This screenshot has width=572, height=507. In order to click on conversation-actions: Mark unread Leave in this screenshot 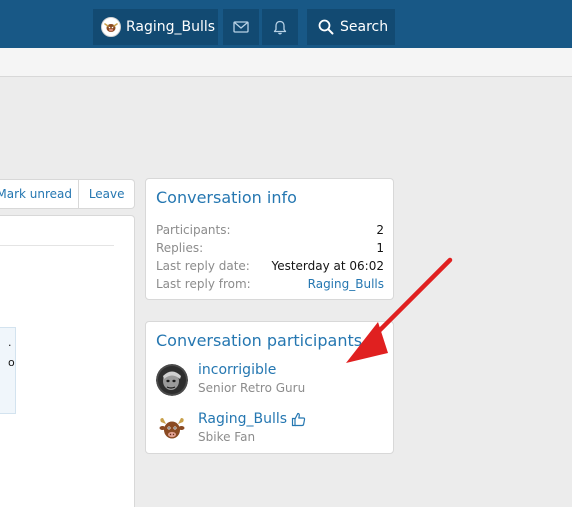, I will do `click(67, 194)`.